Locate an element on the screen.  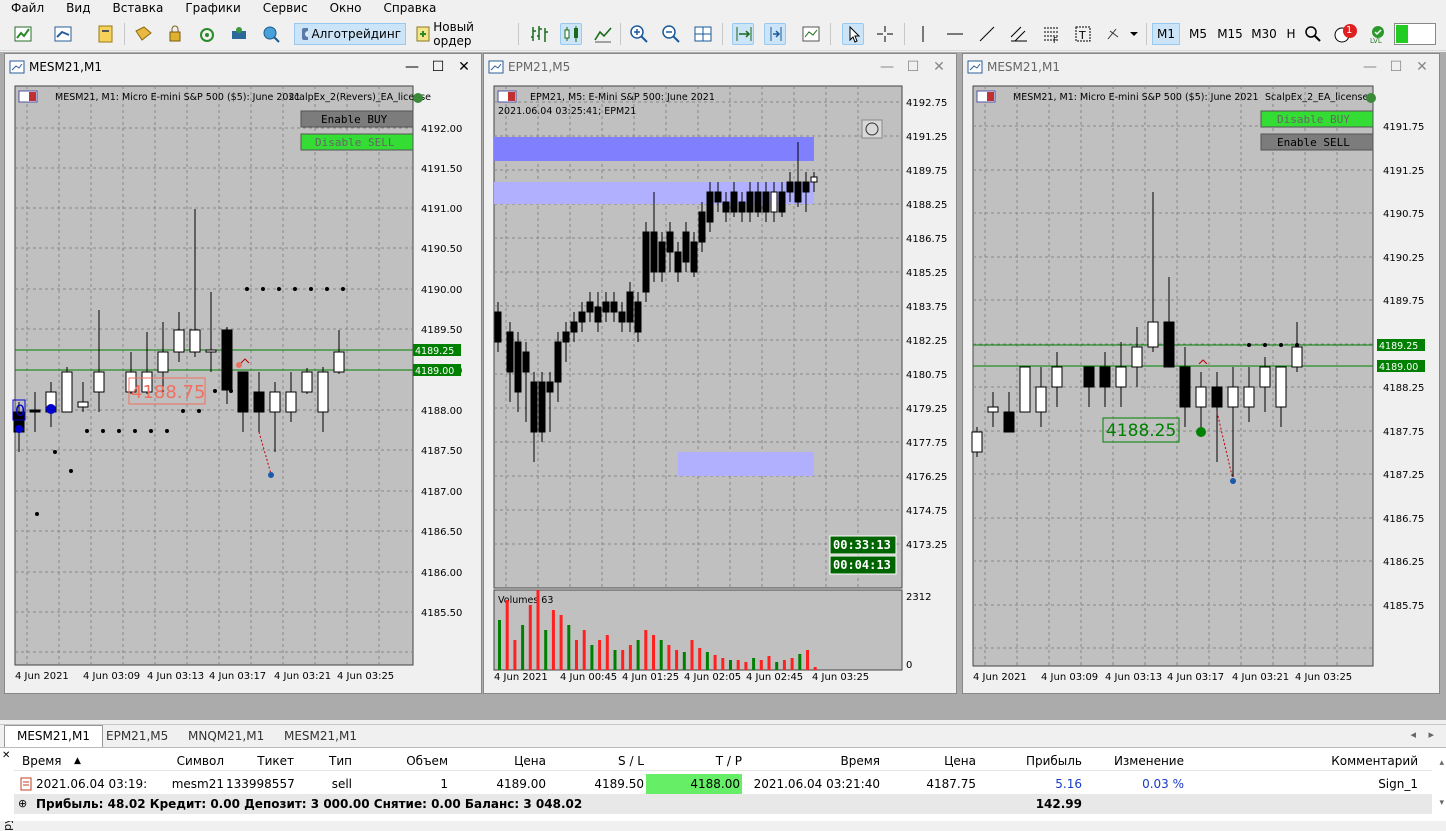
col-current-price: Цена is located at coordinates (929, 761).